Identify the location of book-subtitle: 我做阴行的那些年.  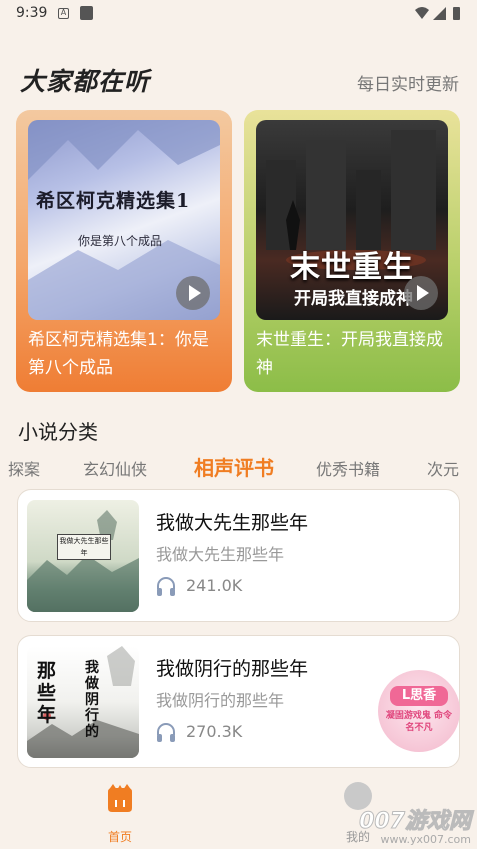
(220, 700).